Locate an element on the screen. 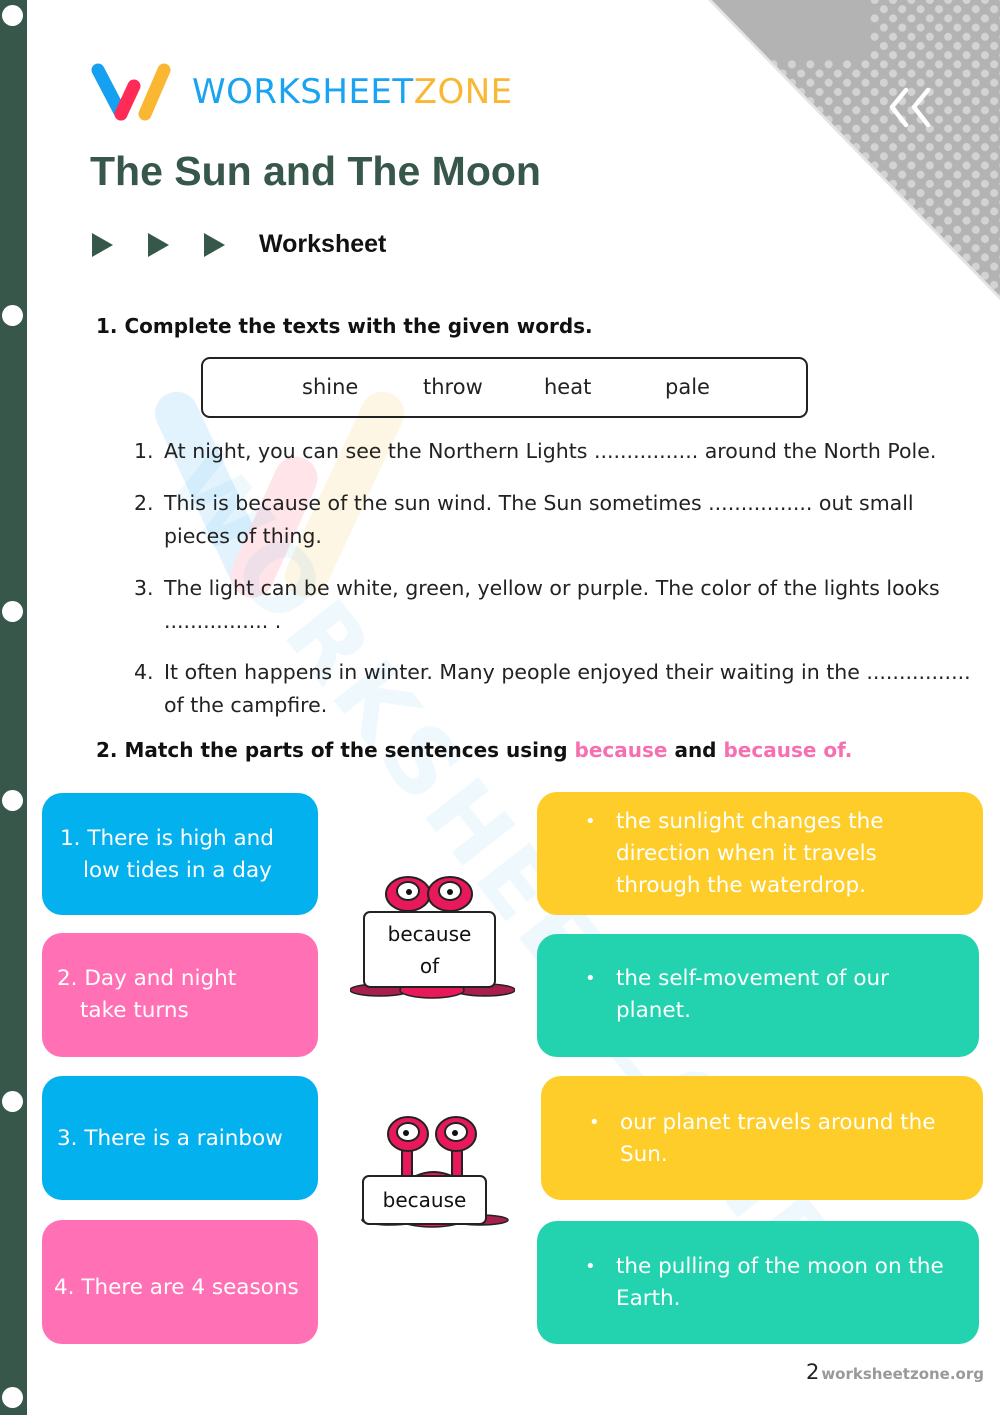  card-text: the pulling of the moon on the Earth. is located at coordinates (780, 1282).